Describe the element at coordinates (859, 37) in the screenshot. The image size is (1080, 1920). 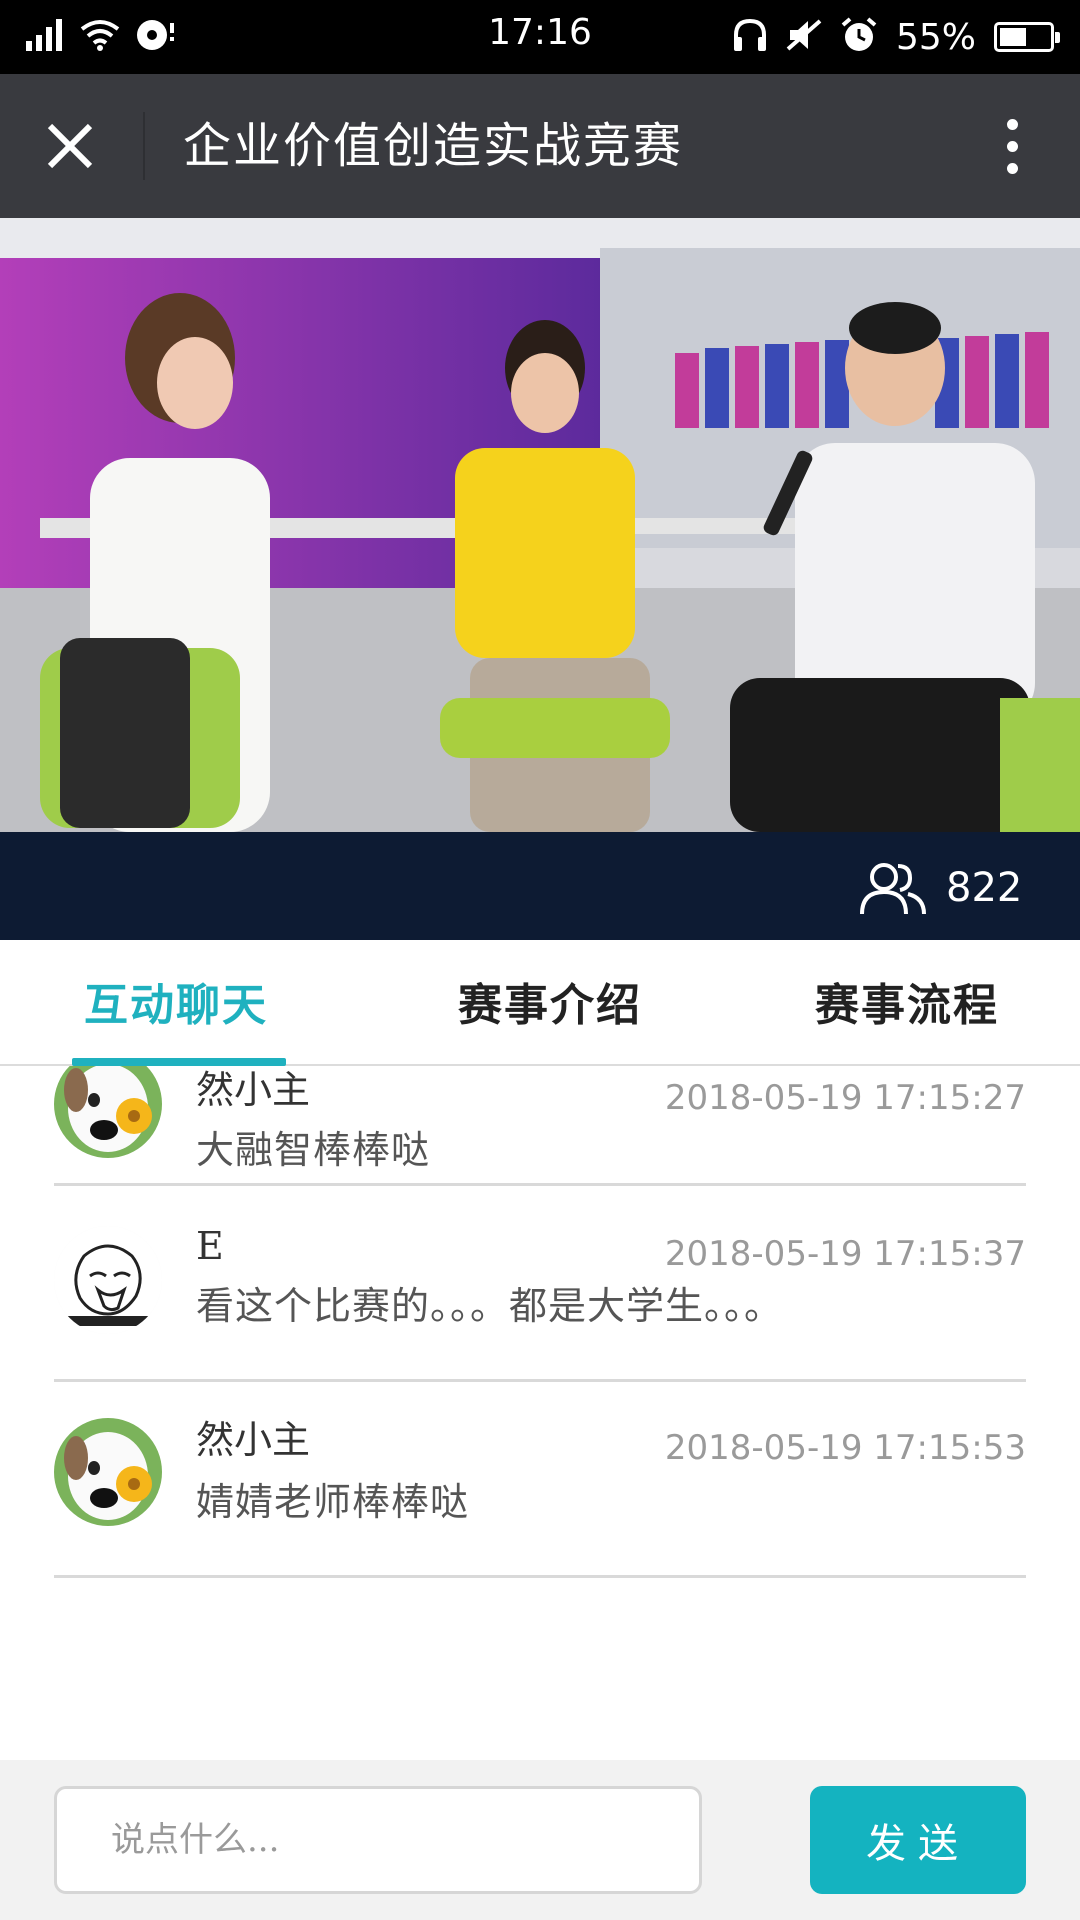
I see `alarm-icon` at that location.